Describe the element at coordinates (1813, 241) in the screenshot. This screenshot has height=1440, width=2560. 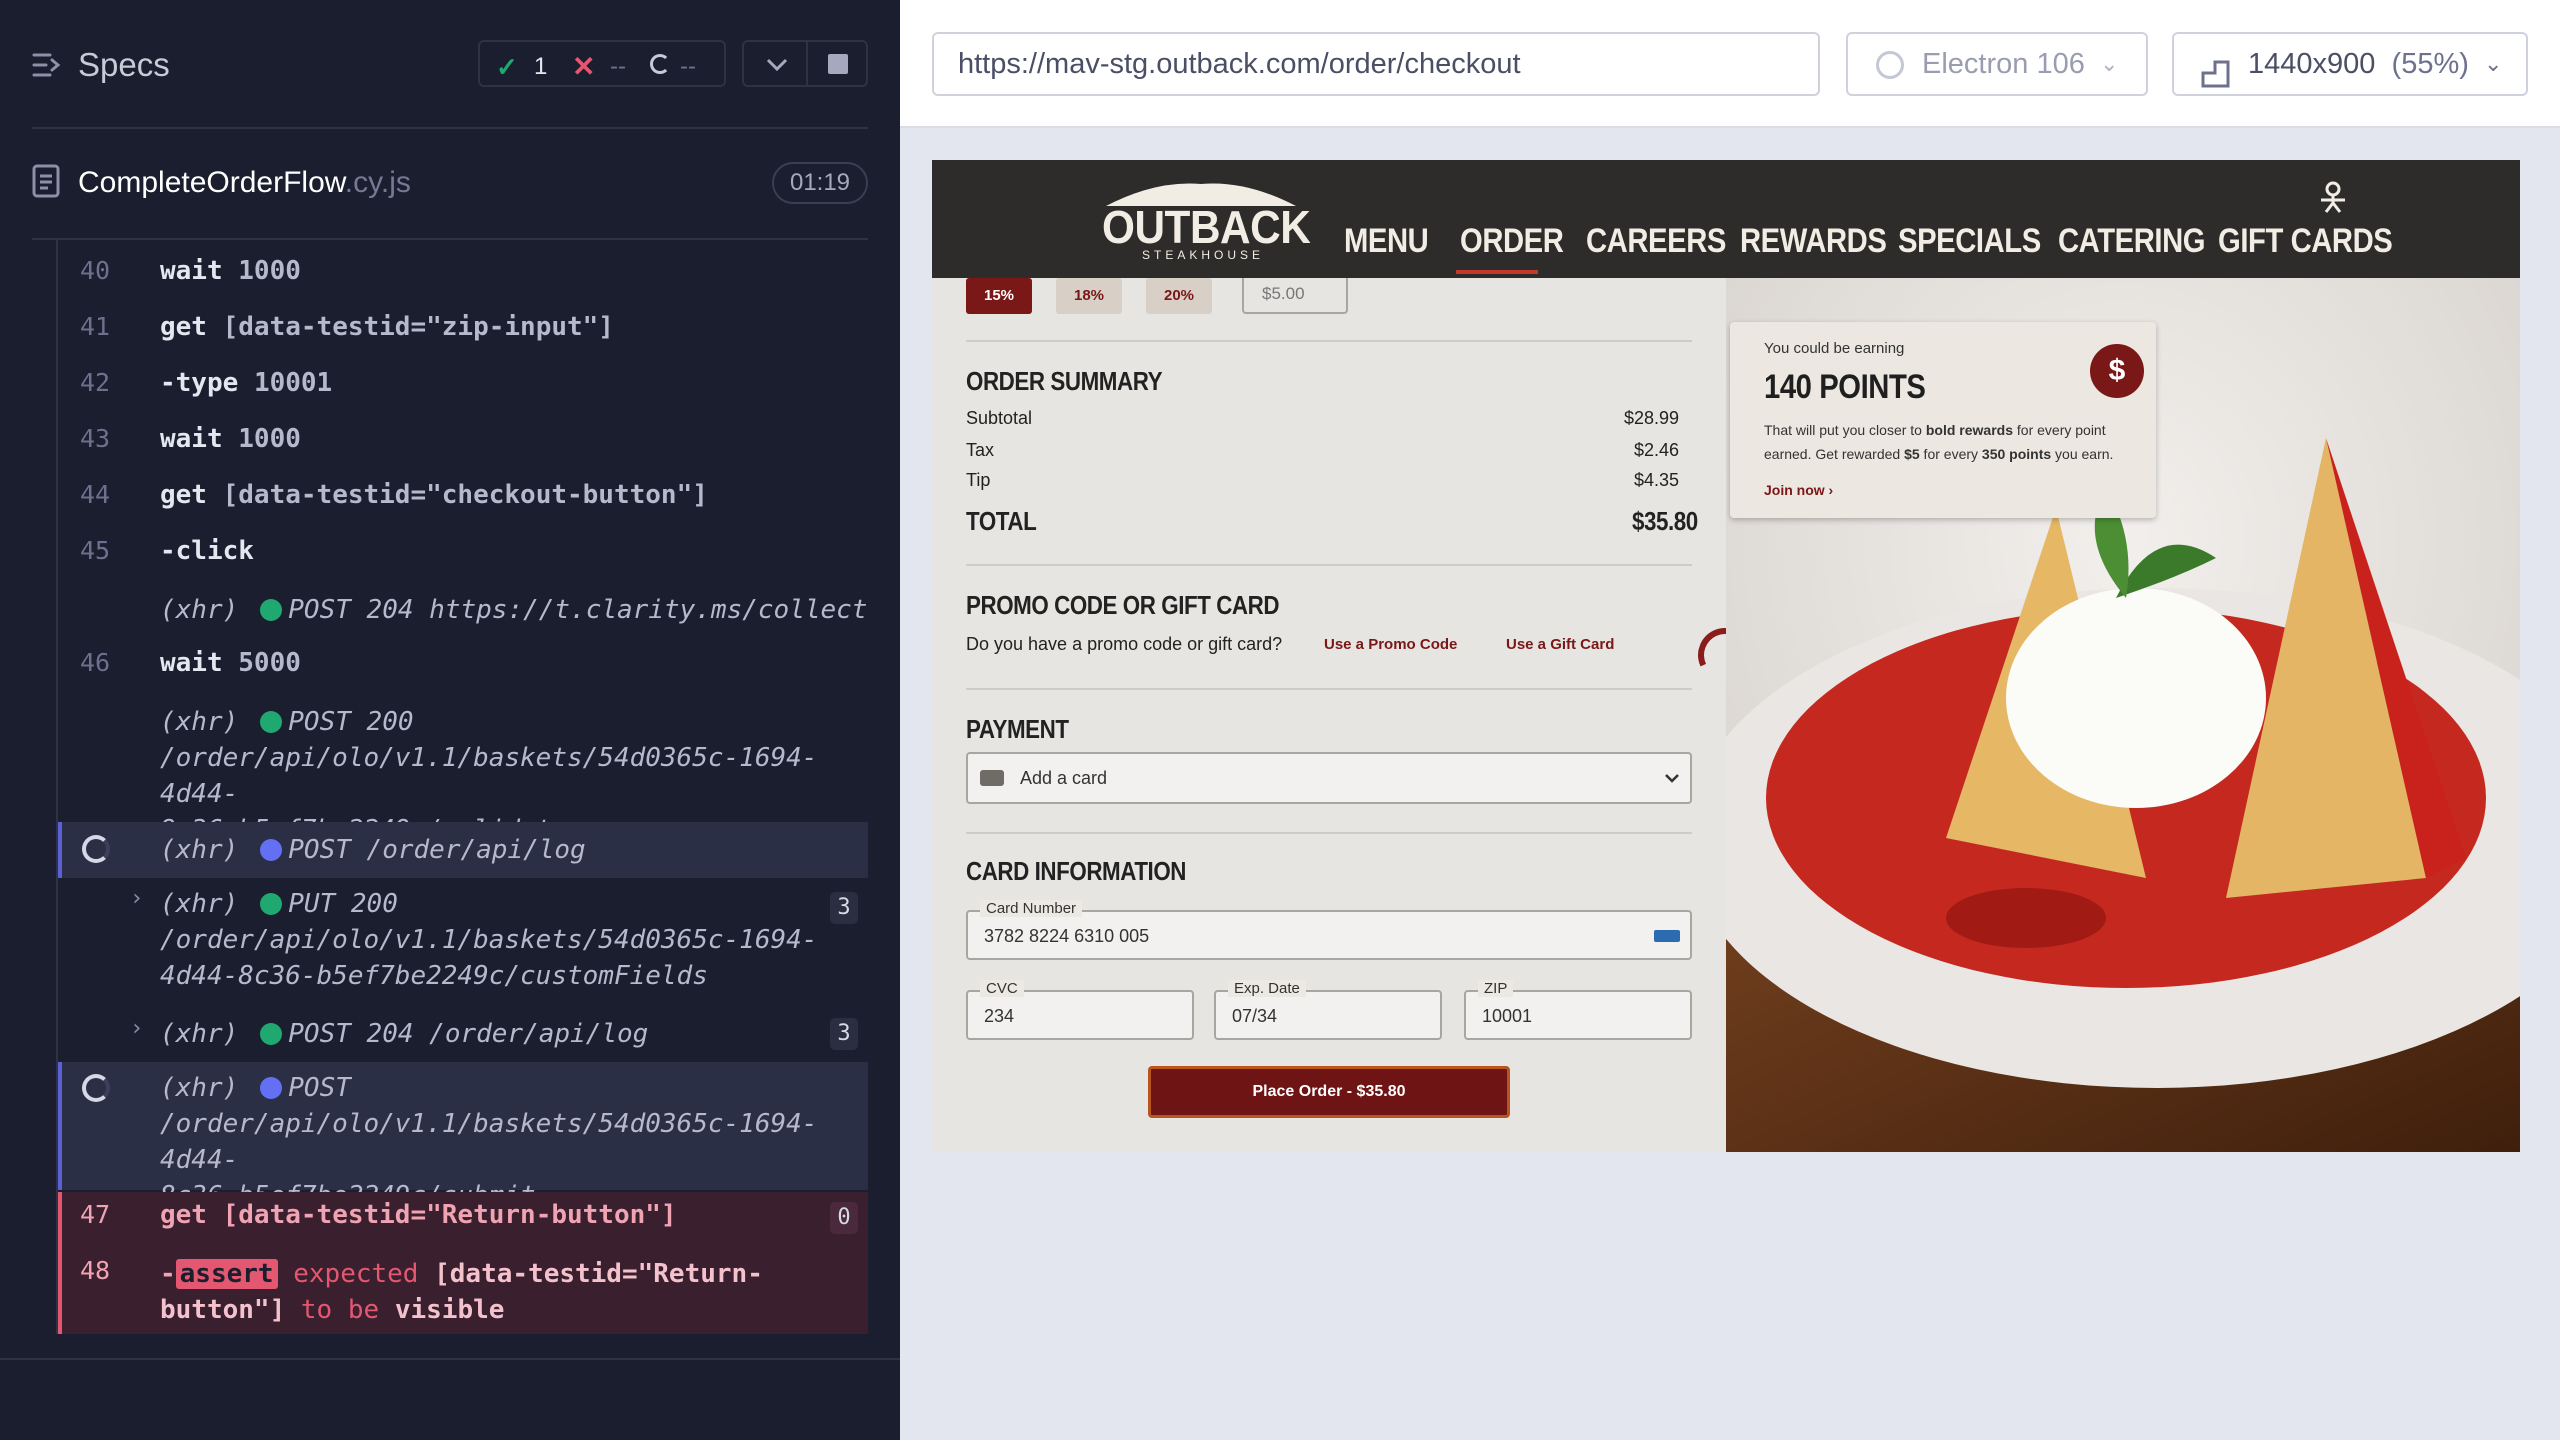
I see `nav-rewards: REWARDS` at that location.